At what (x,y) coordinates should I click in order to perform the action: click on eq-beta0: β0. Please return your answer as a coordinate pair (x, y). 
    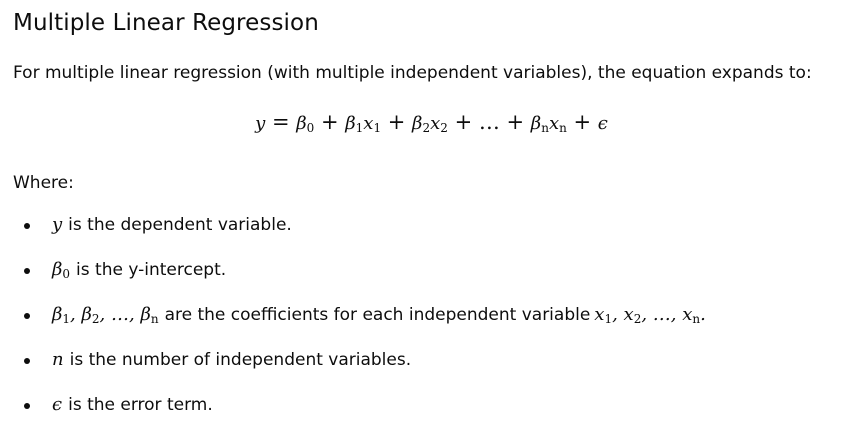
    Looking at the image, I should click on (305, 124).